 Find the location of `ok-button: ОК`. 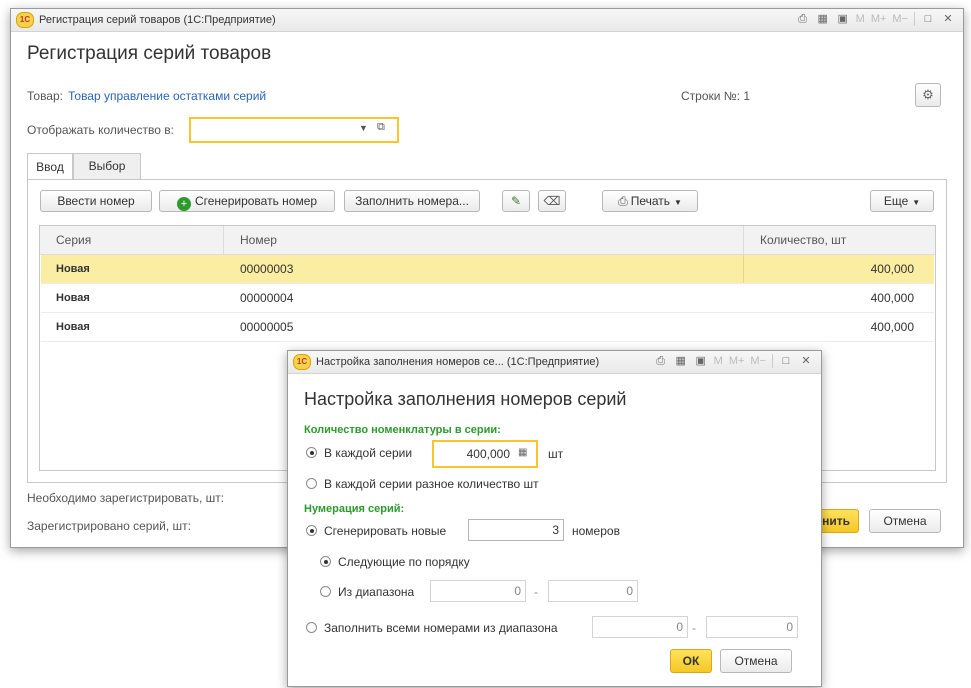

ok-button: ОК is located at coordinates (691, 661).